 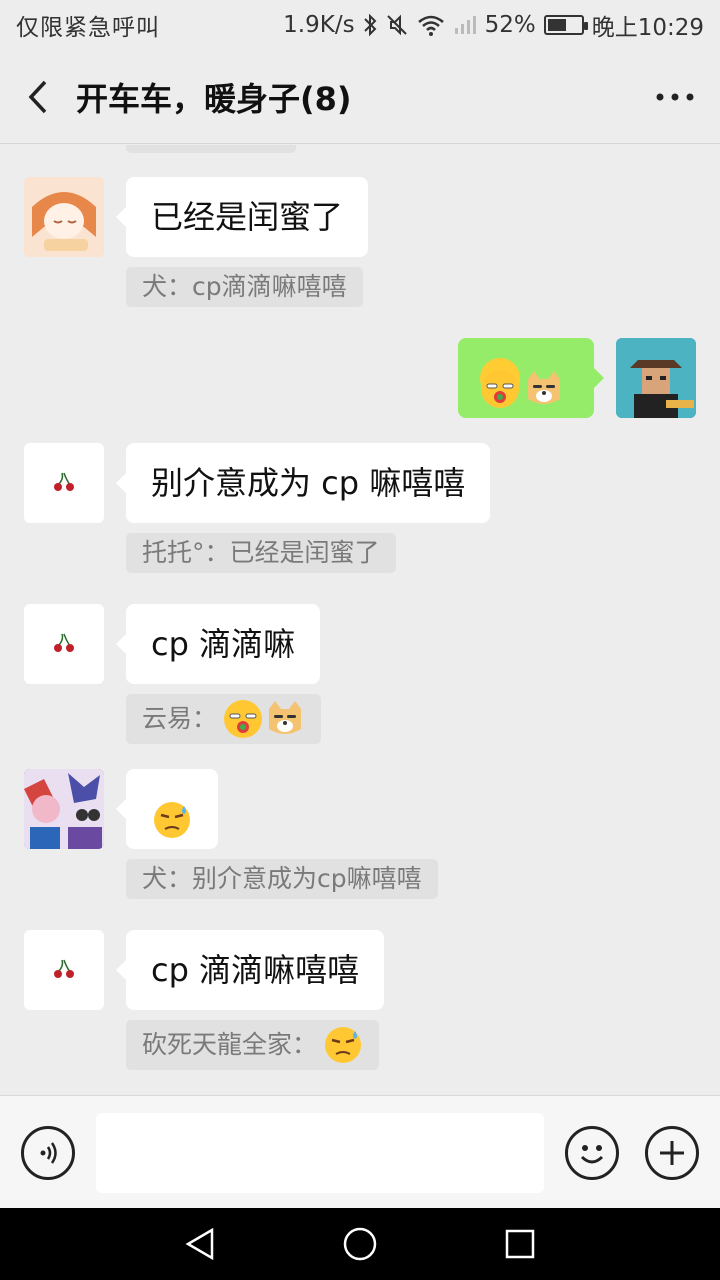 I want to click on mute-icon, so click(x=397, y=25).